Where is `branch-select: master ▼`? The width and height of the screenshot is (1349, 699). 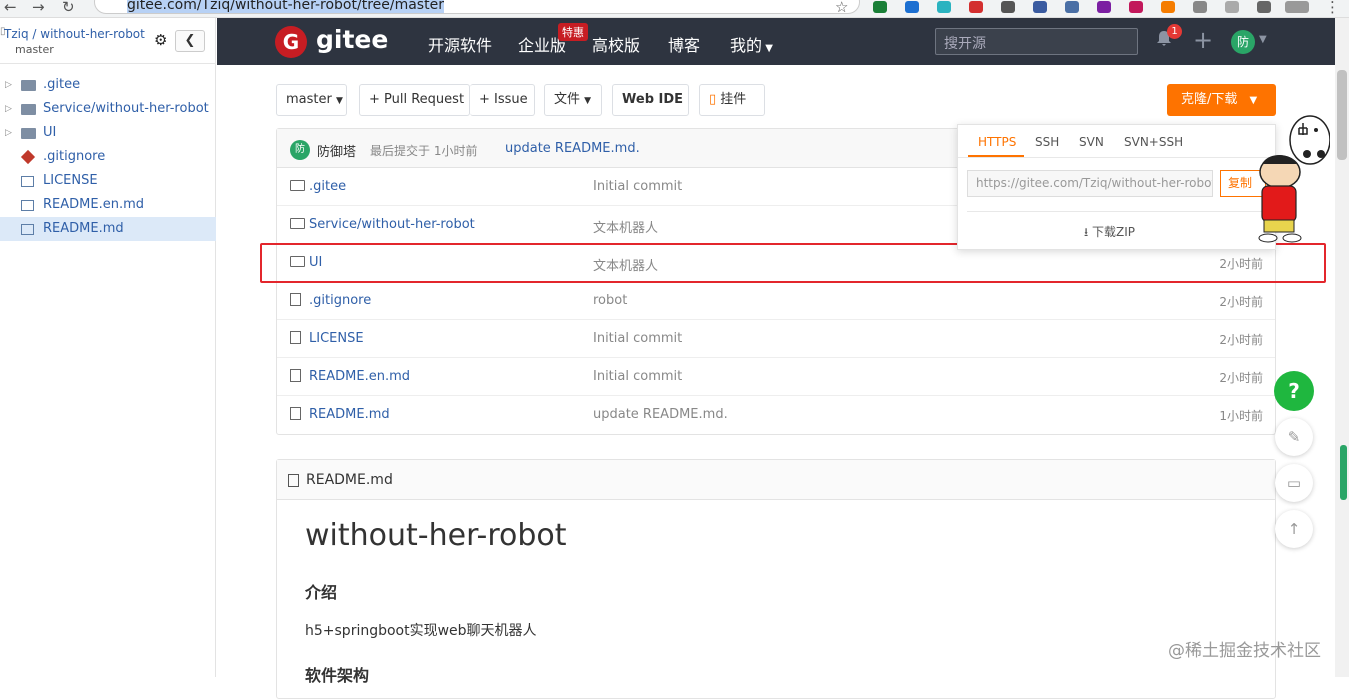 branch-select: master ▼ is located at coordinates (311, 100).